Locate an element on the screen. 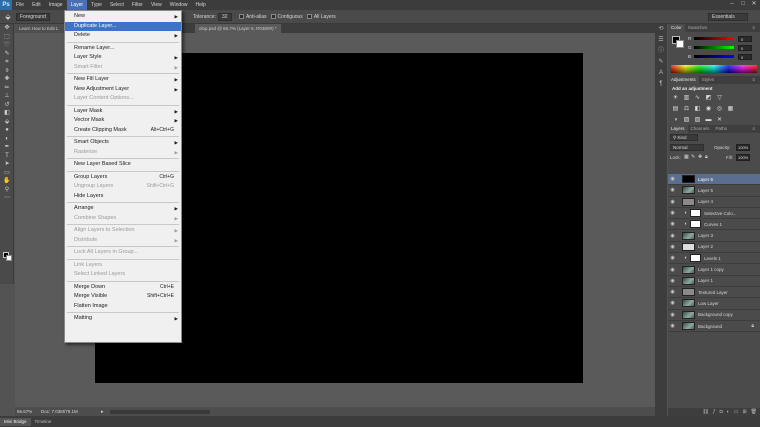 The height and width of the screenshot is (427, 760). menu-item-new: New ▶ is located at coordinates (123, 17).